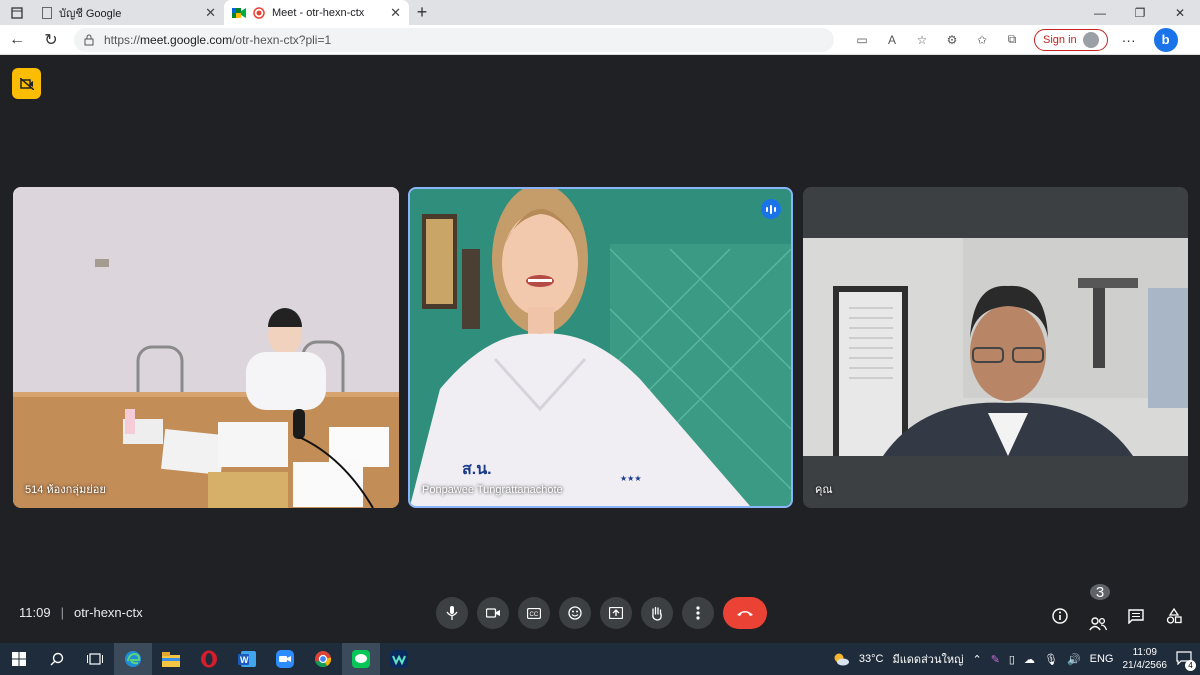 Image resolution: width=1200 pixels, height=675 pixels. I want to click on word-icon: W, so click(247, 659).